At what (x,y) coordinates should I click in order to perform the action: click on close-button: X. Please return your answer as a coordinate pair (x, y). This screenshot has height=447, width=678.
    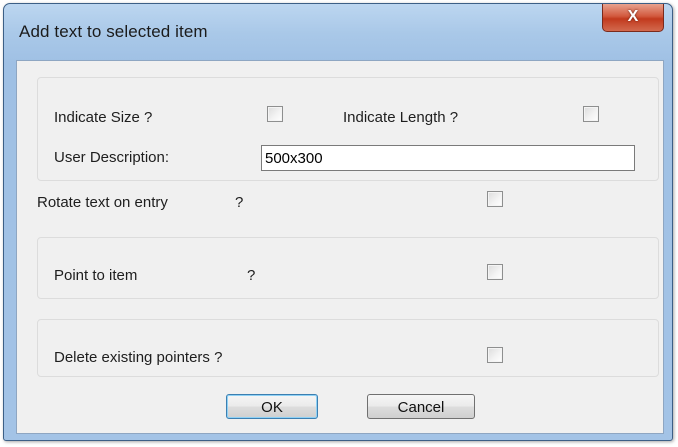
    Looking at the image, I should click on (633, 18).